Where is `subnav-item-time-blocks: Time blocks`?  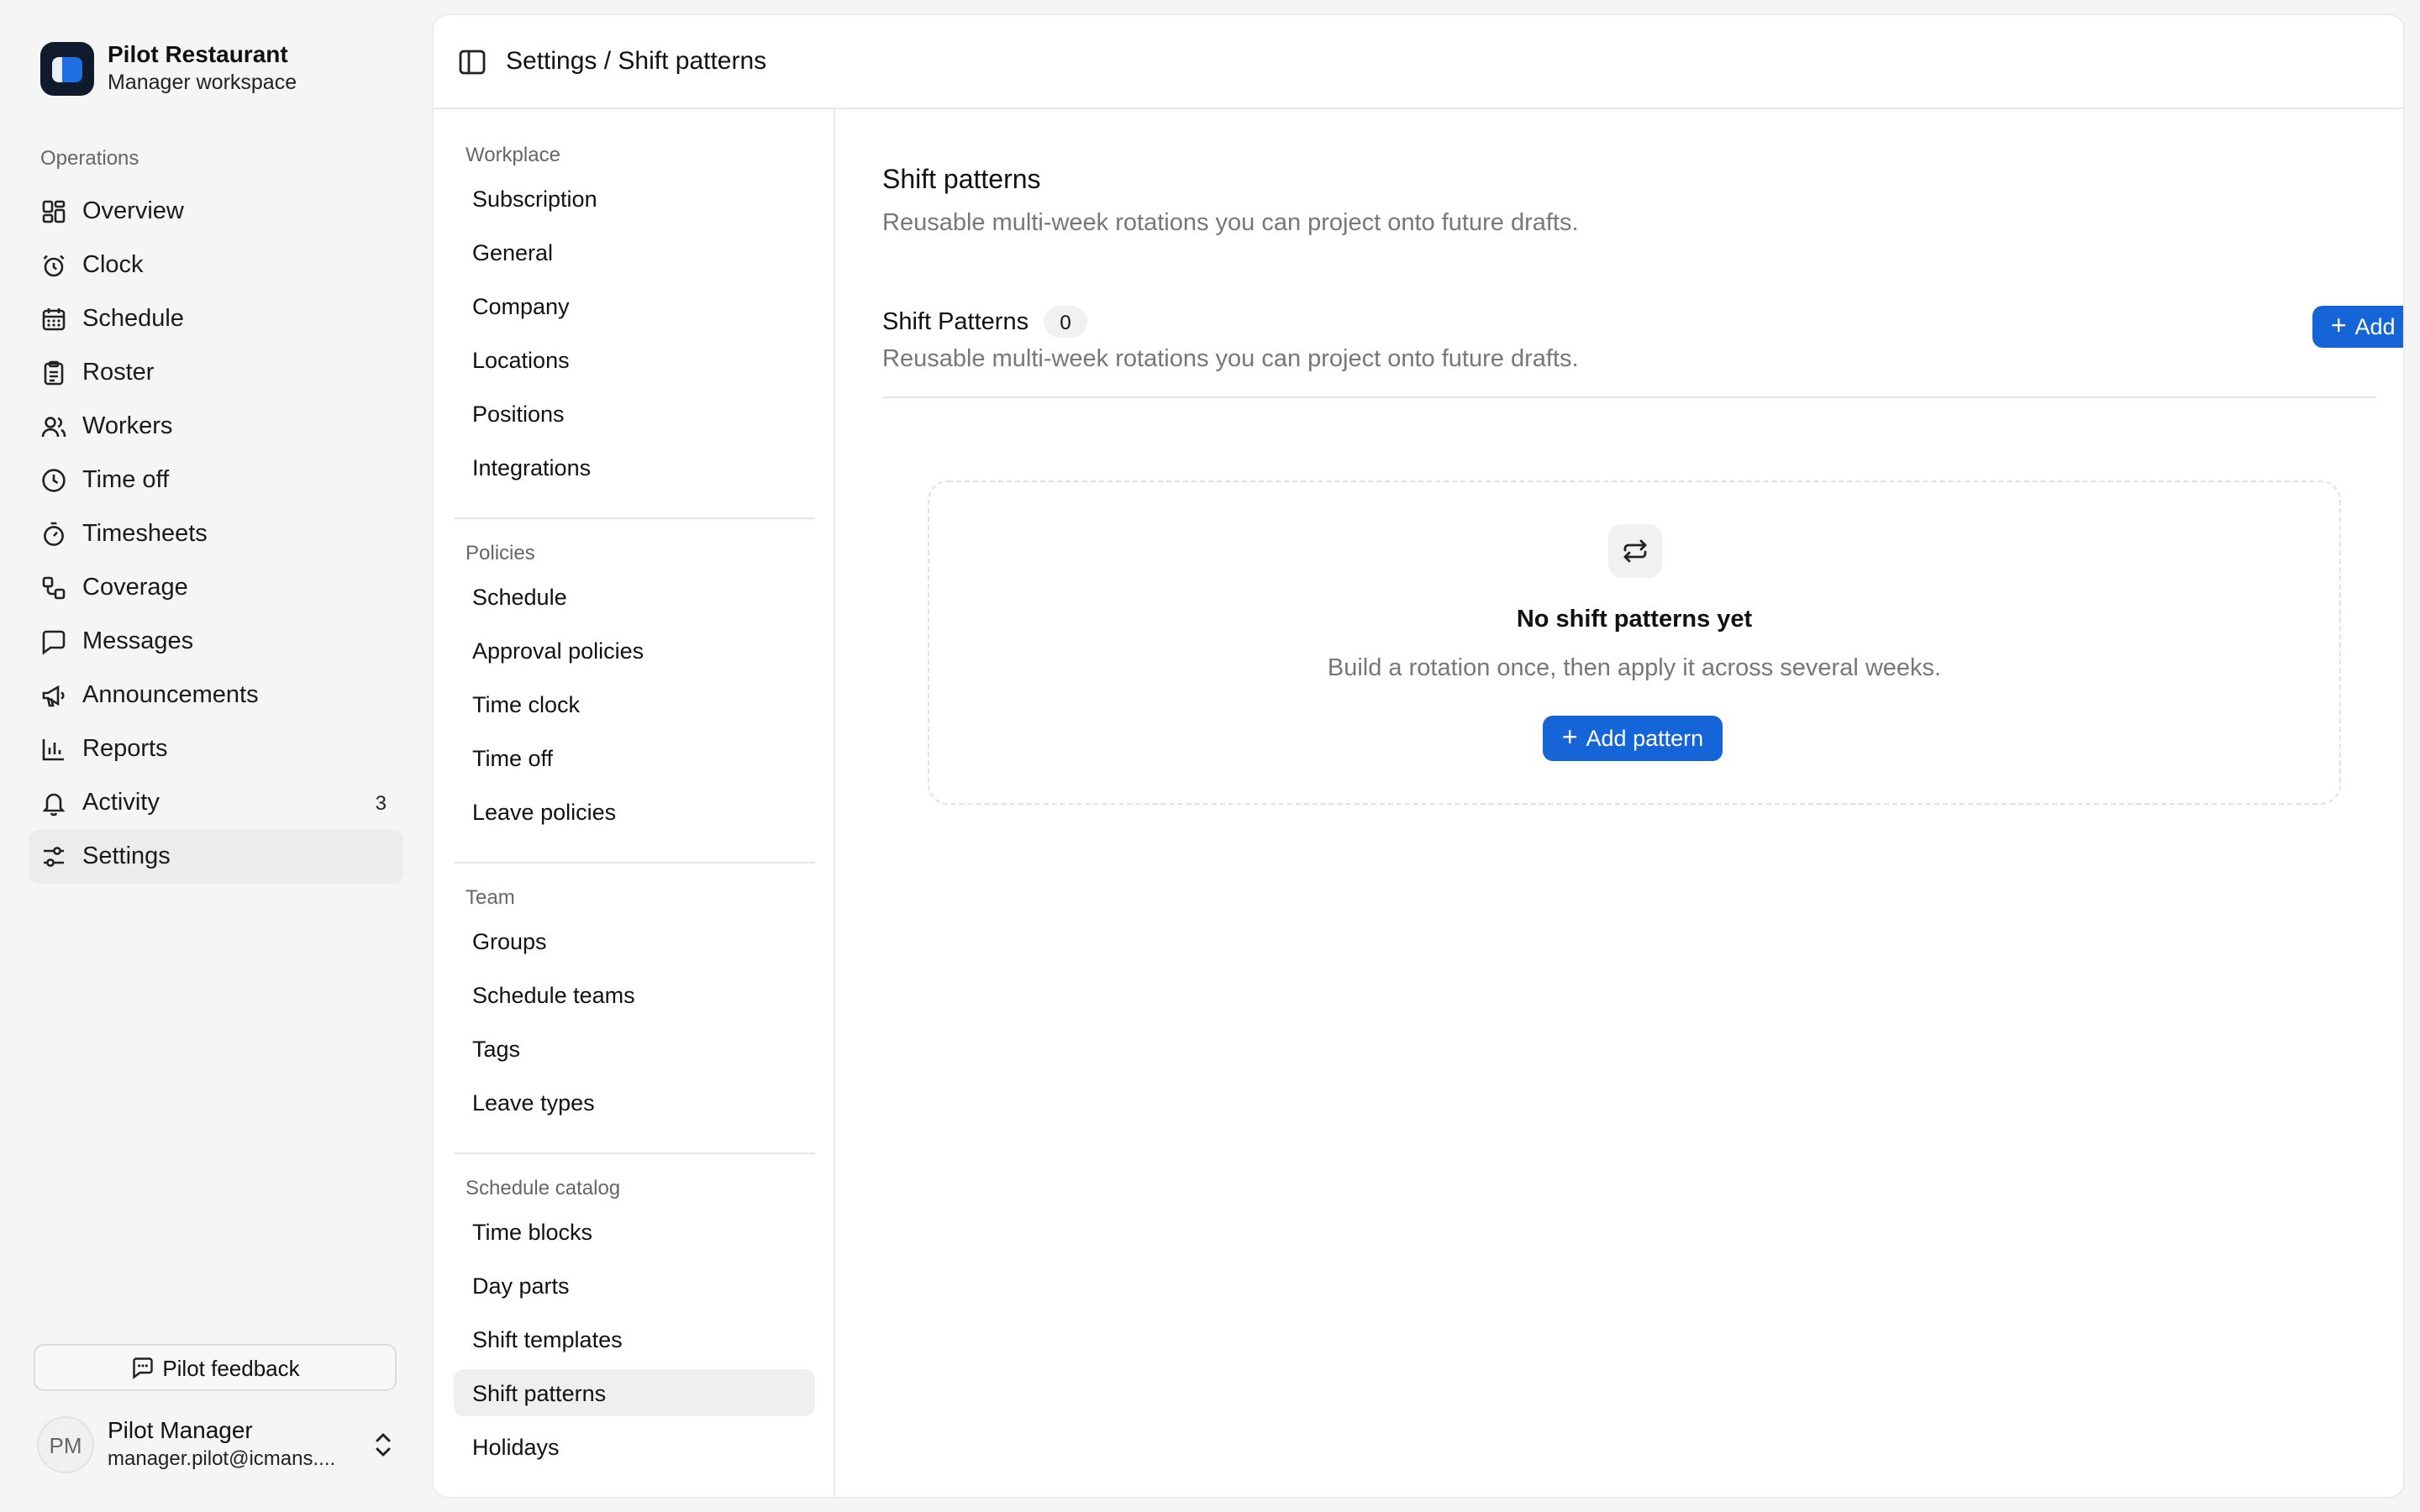
subnav-item-time-blocks: Time blocks is located at coordinates (634, 1231).